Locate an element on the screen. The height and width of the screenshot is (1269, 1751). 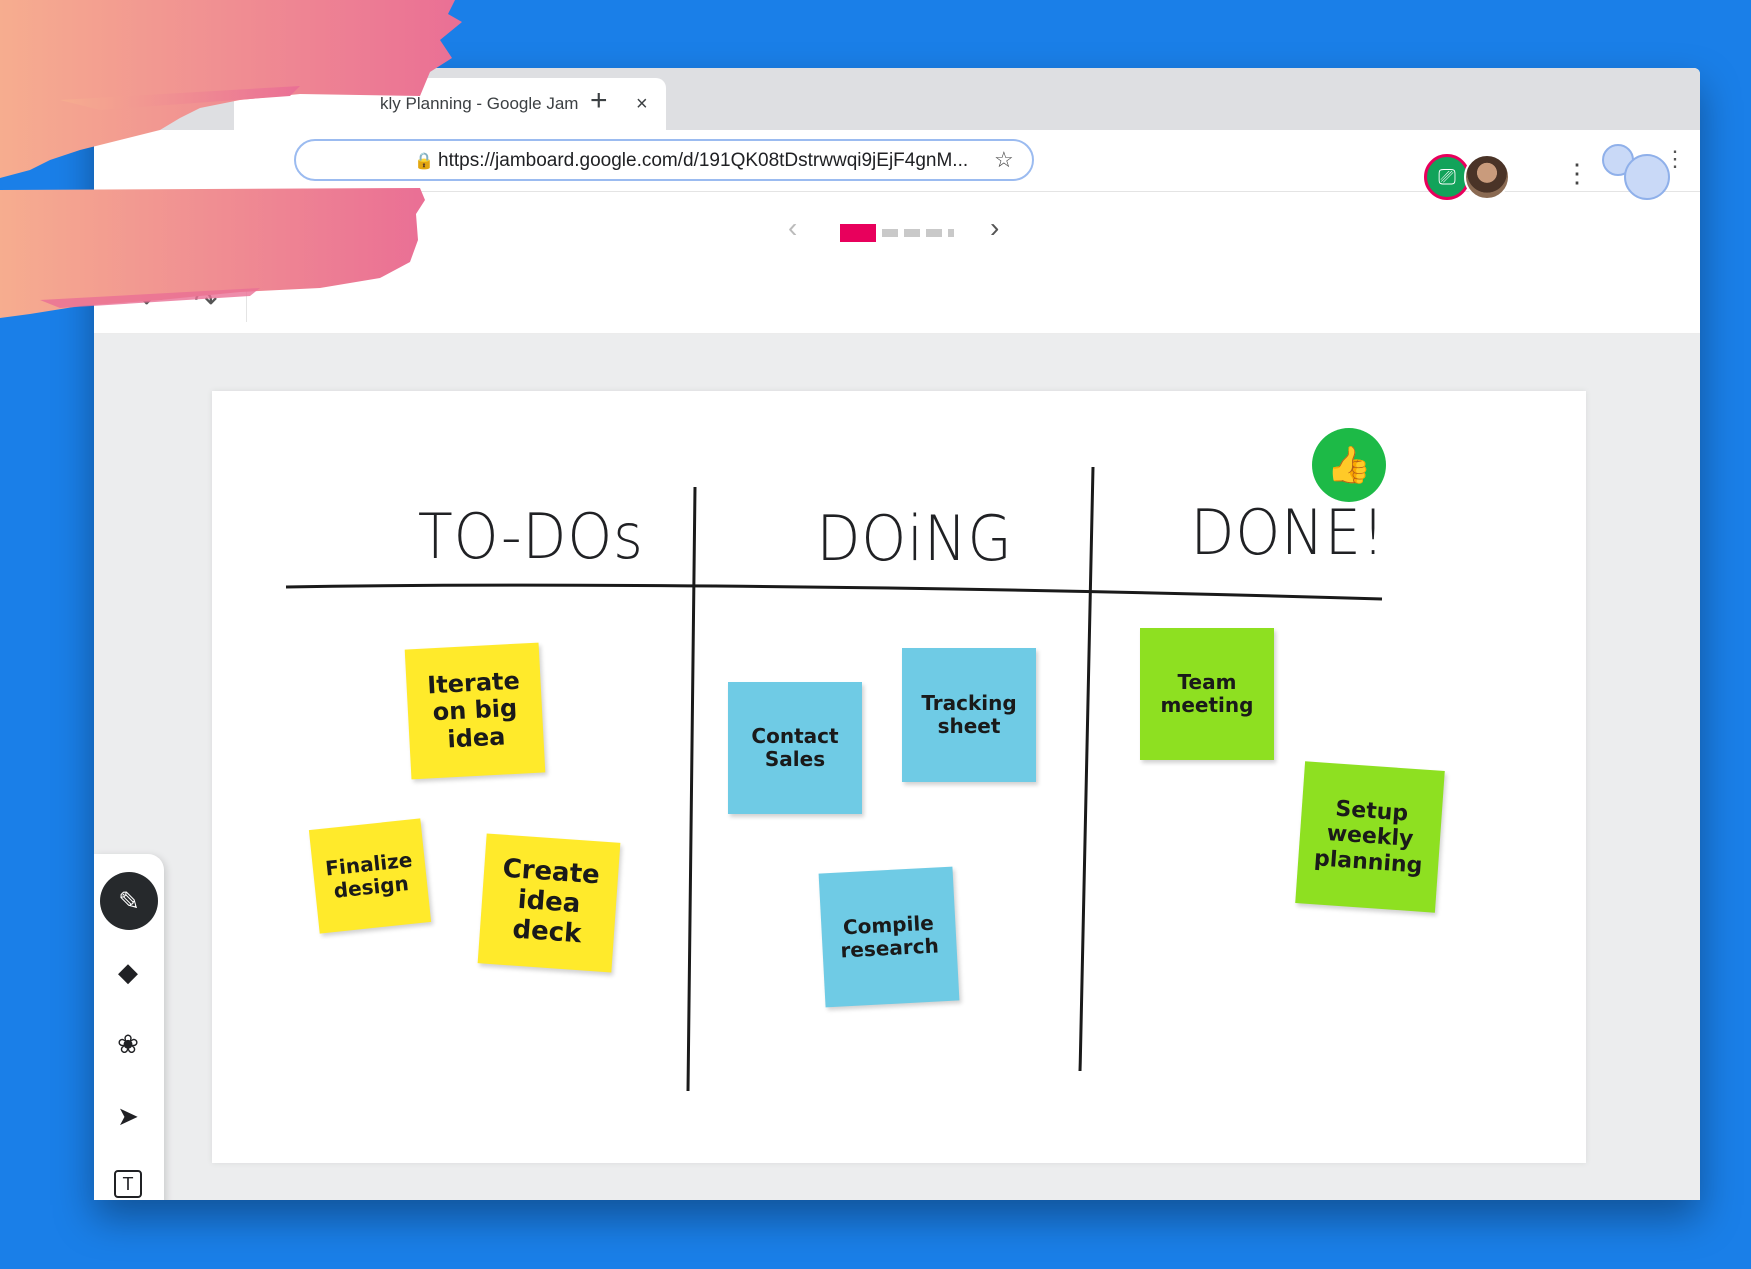
decorative-brush-stroke is located at coordinates (231, 159).